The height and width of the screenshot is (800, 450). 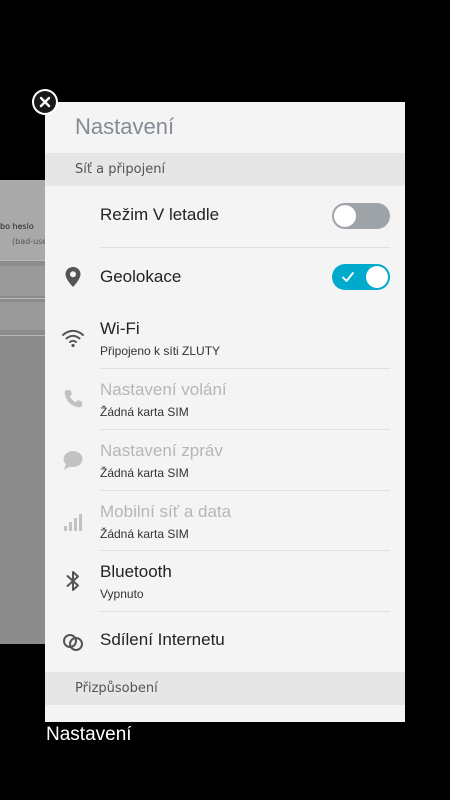 I want to click on settings-item-mobile-network: Mobilní síť a data Žádná karta SIM, so click(x=225, y=521).